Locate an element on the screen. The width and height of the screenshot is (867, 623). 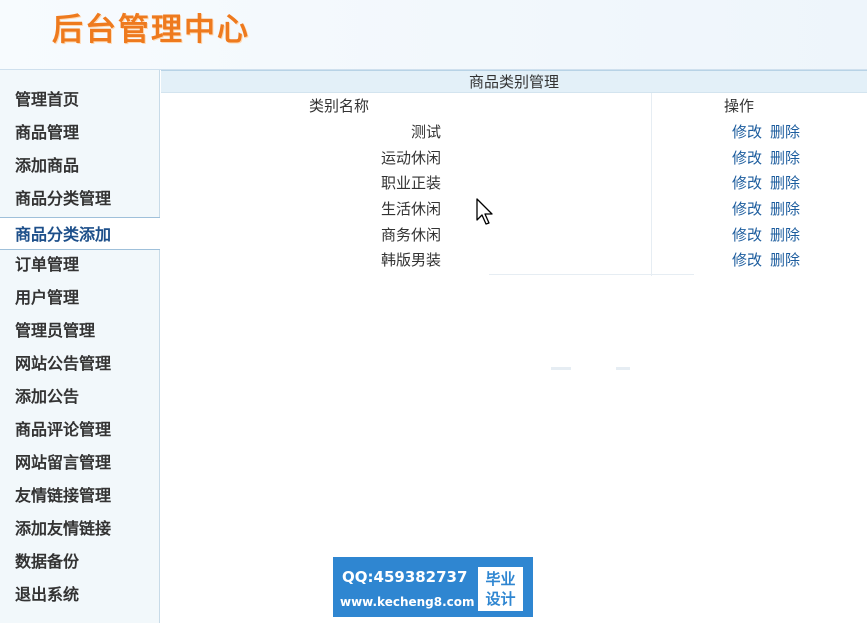
app-title: 后台管理中心 is located at coordinates (151, 30).